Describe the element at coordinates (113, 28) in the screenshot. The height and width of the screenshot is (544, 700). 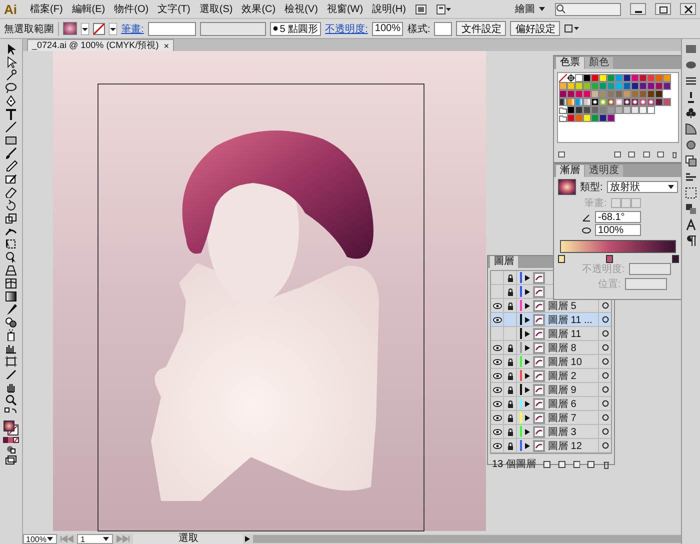
I see `dropdown-caret-icon` at that location.